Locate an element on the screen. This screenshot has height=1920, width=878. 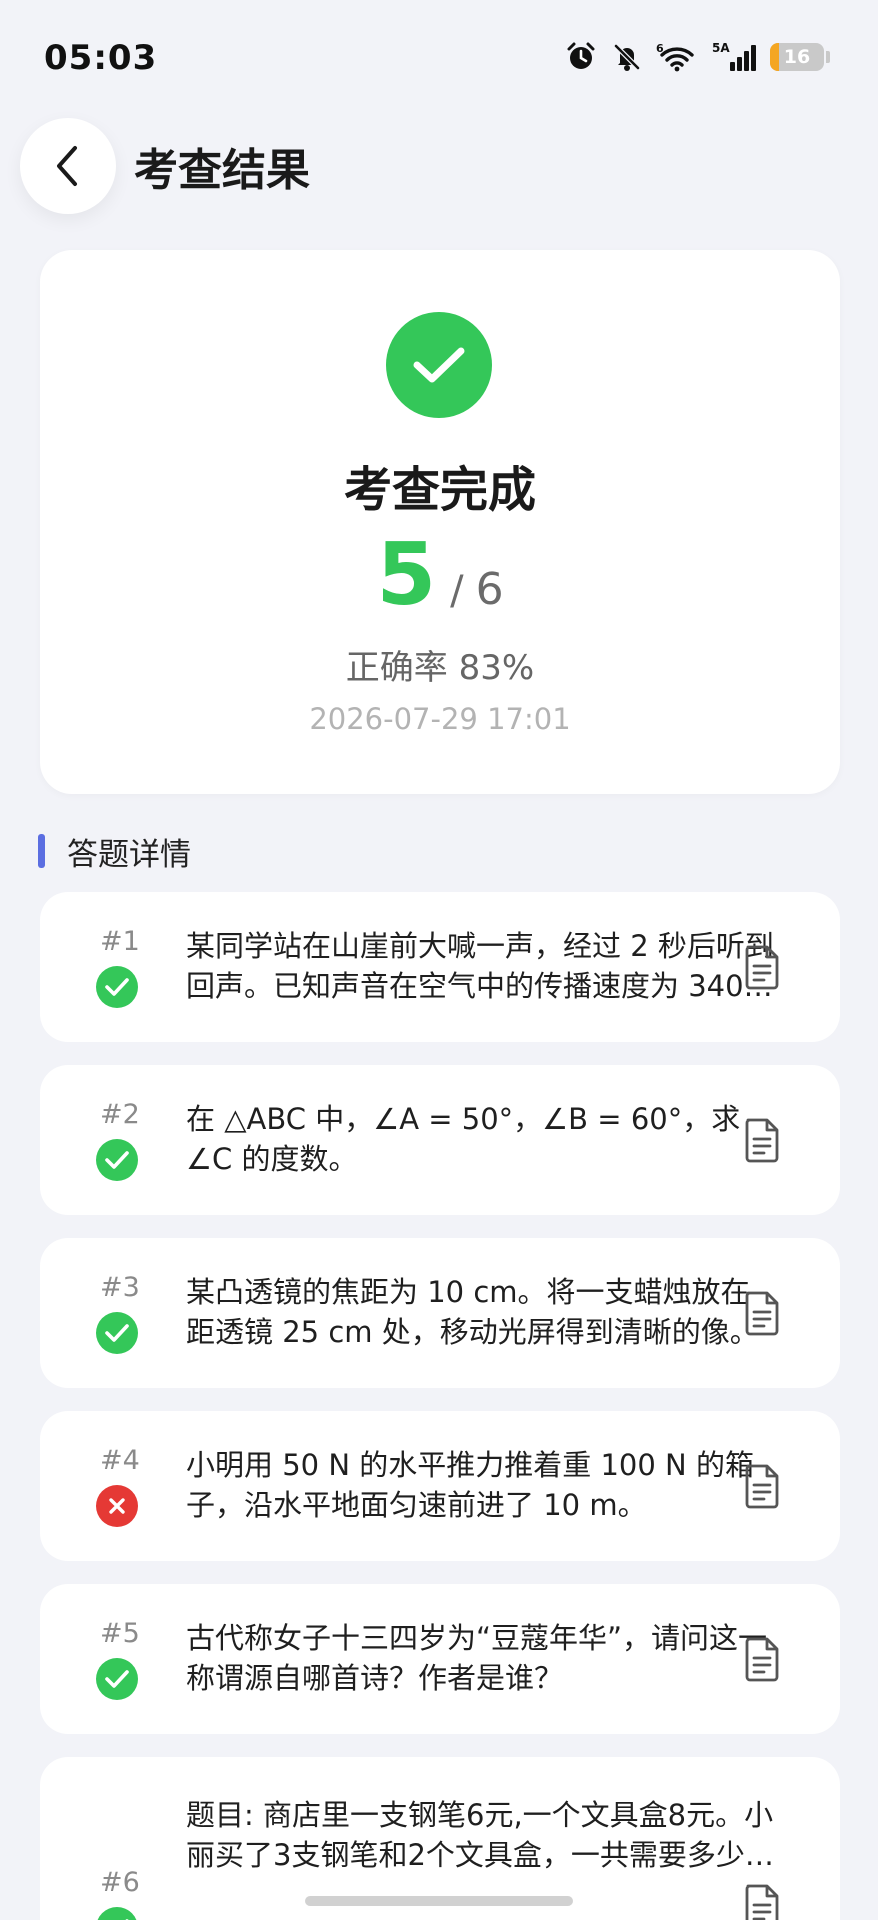
question-number: #4 is located at coordinates (120, 1460).